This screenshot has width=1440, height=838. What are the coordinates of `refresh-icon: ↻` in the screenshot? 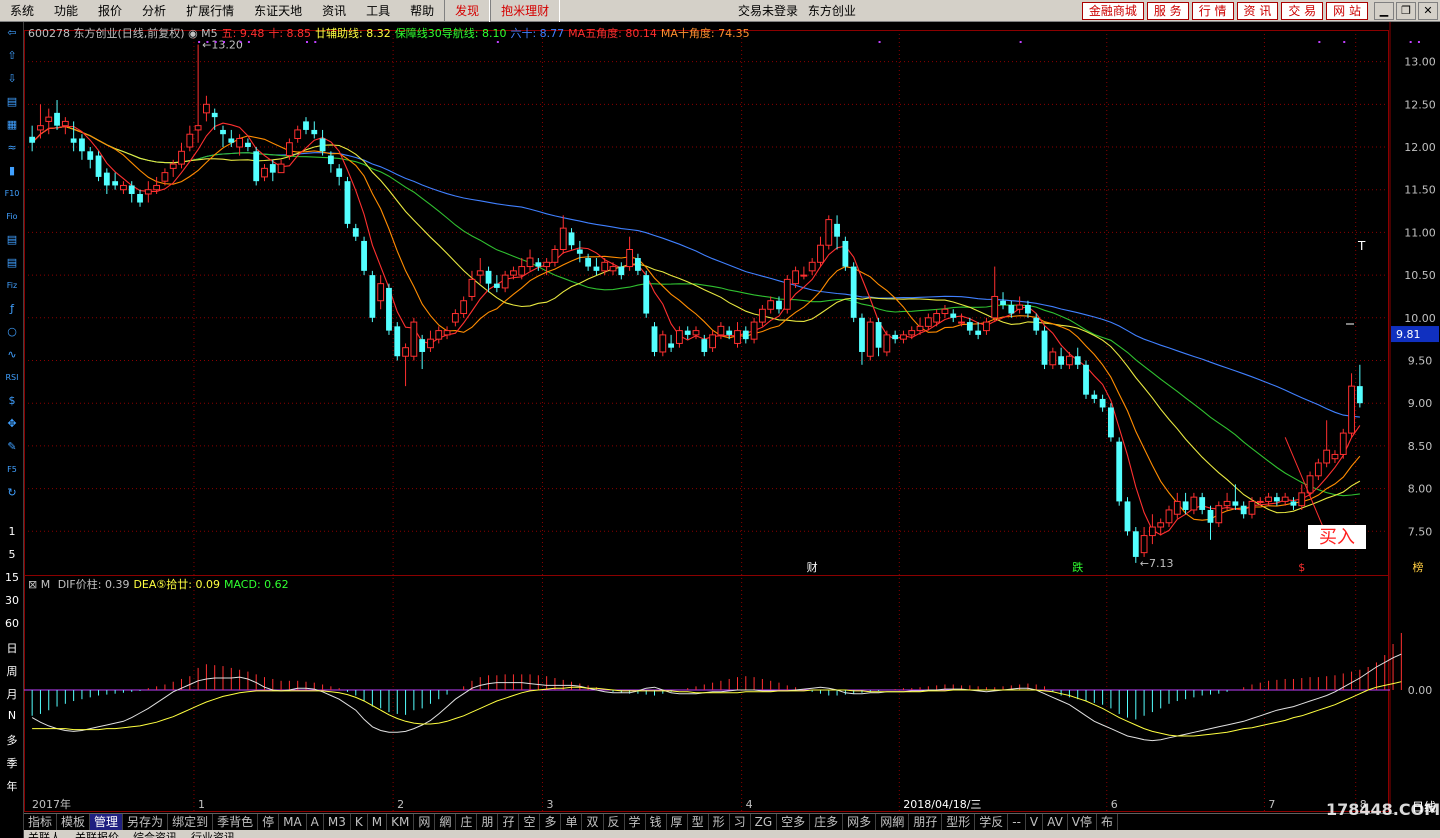 It's located at (12, 493).